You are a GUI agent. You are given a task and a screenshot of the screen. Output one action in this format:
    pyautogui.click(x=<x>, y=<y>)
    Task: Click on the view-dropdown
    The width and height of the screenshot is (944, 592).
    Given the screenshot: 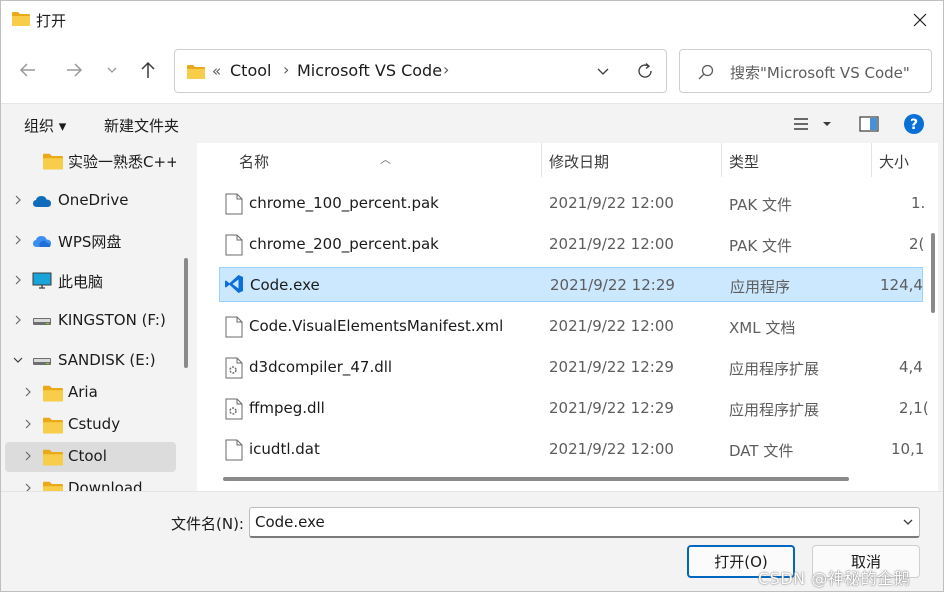 What is the action you would take?
    pyautogui.click(x=827, y=124)
    